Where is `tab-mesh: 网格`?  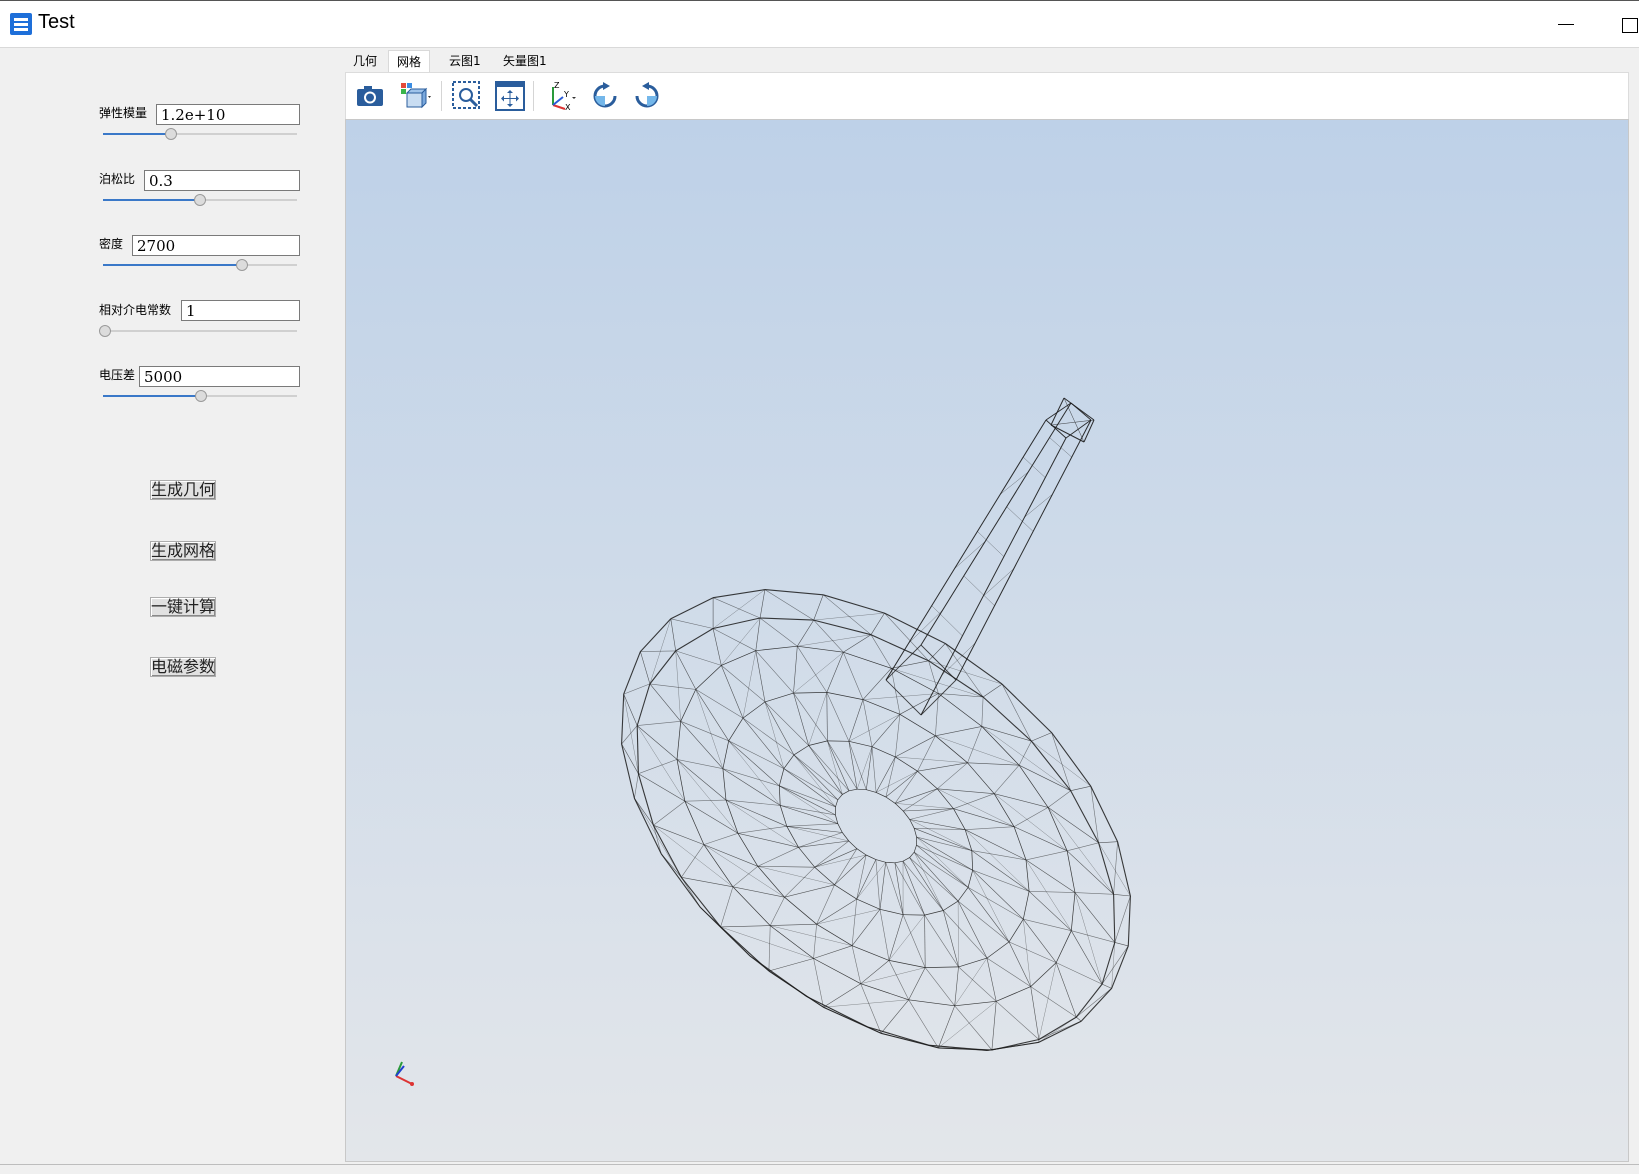
tab-mesh: 网格 is located at coordinates (409, 61).